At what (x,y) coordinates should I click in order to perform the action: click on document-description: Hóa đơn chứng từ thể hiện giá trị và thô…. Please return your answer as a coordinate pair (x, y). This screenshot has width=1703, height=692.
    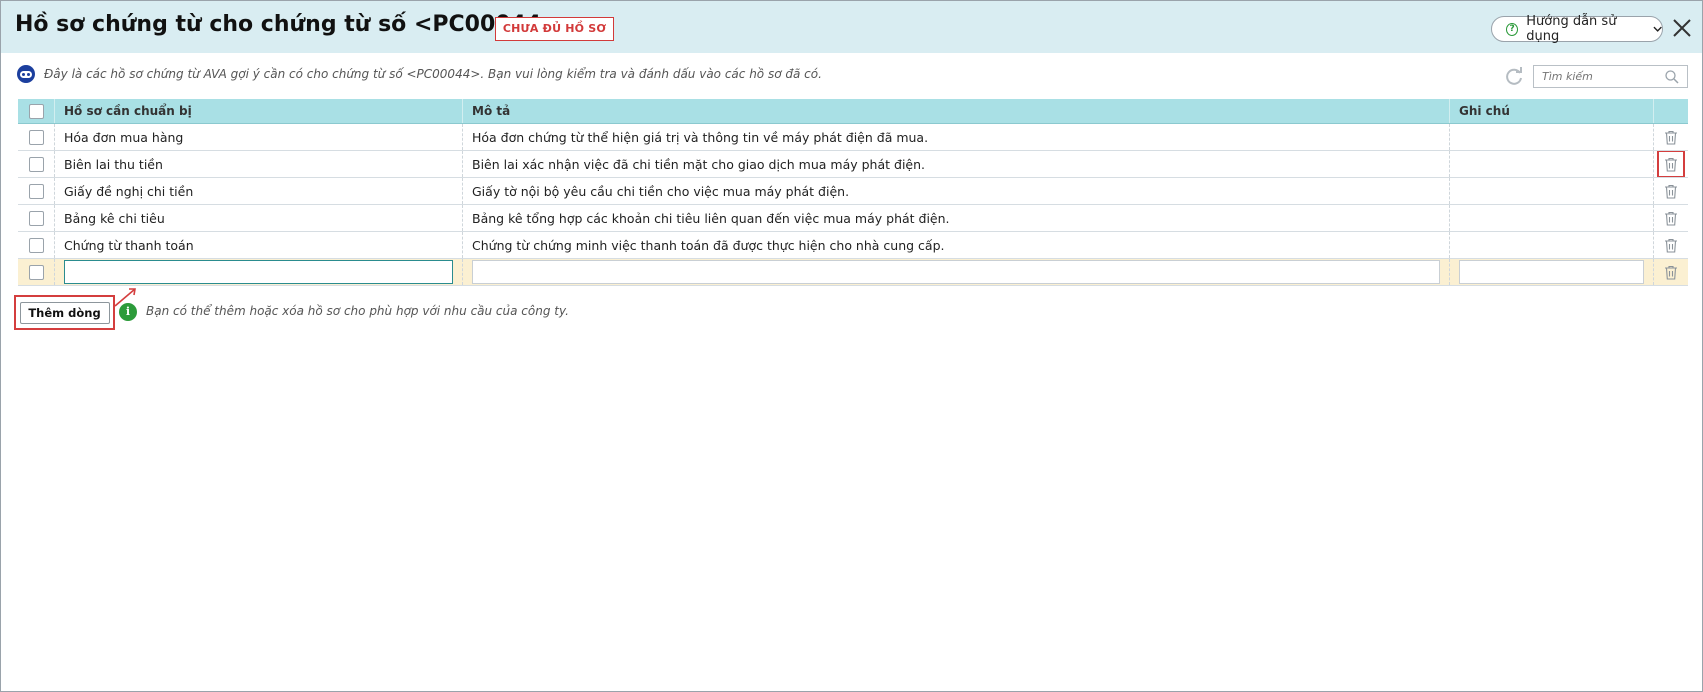
    Looking at the image, I should click on (956, 137).